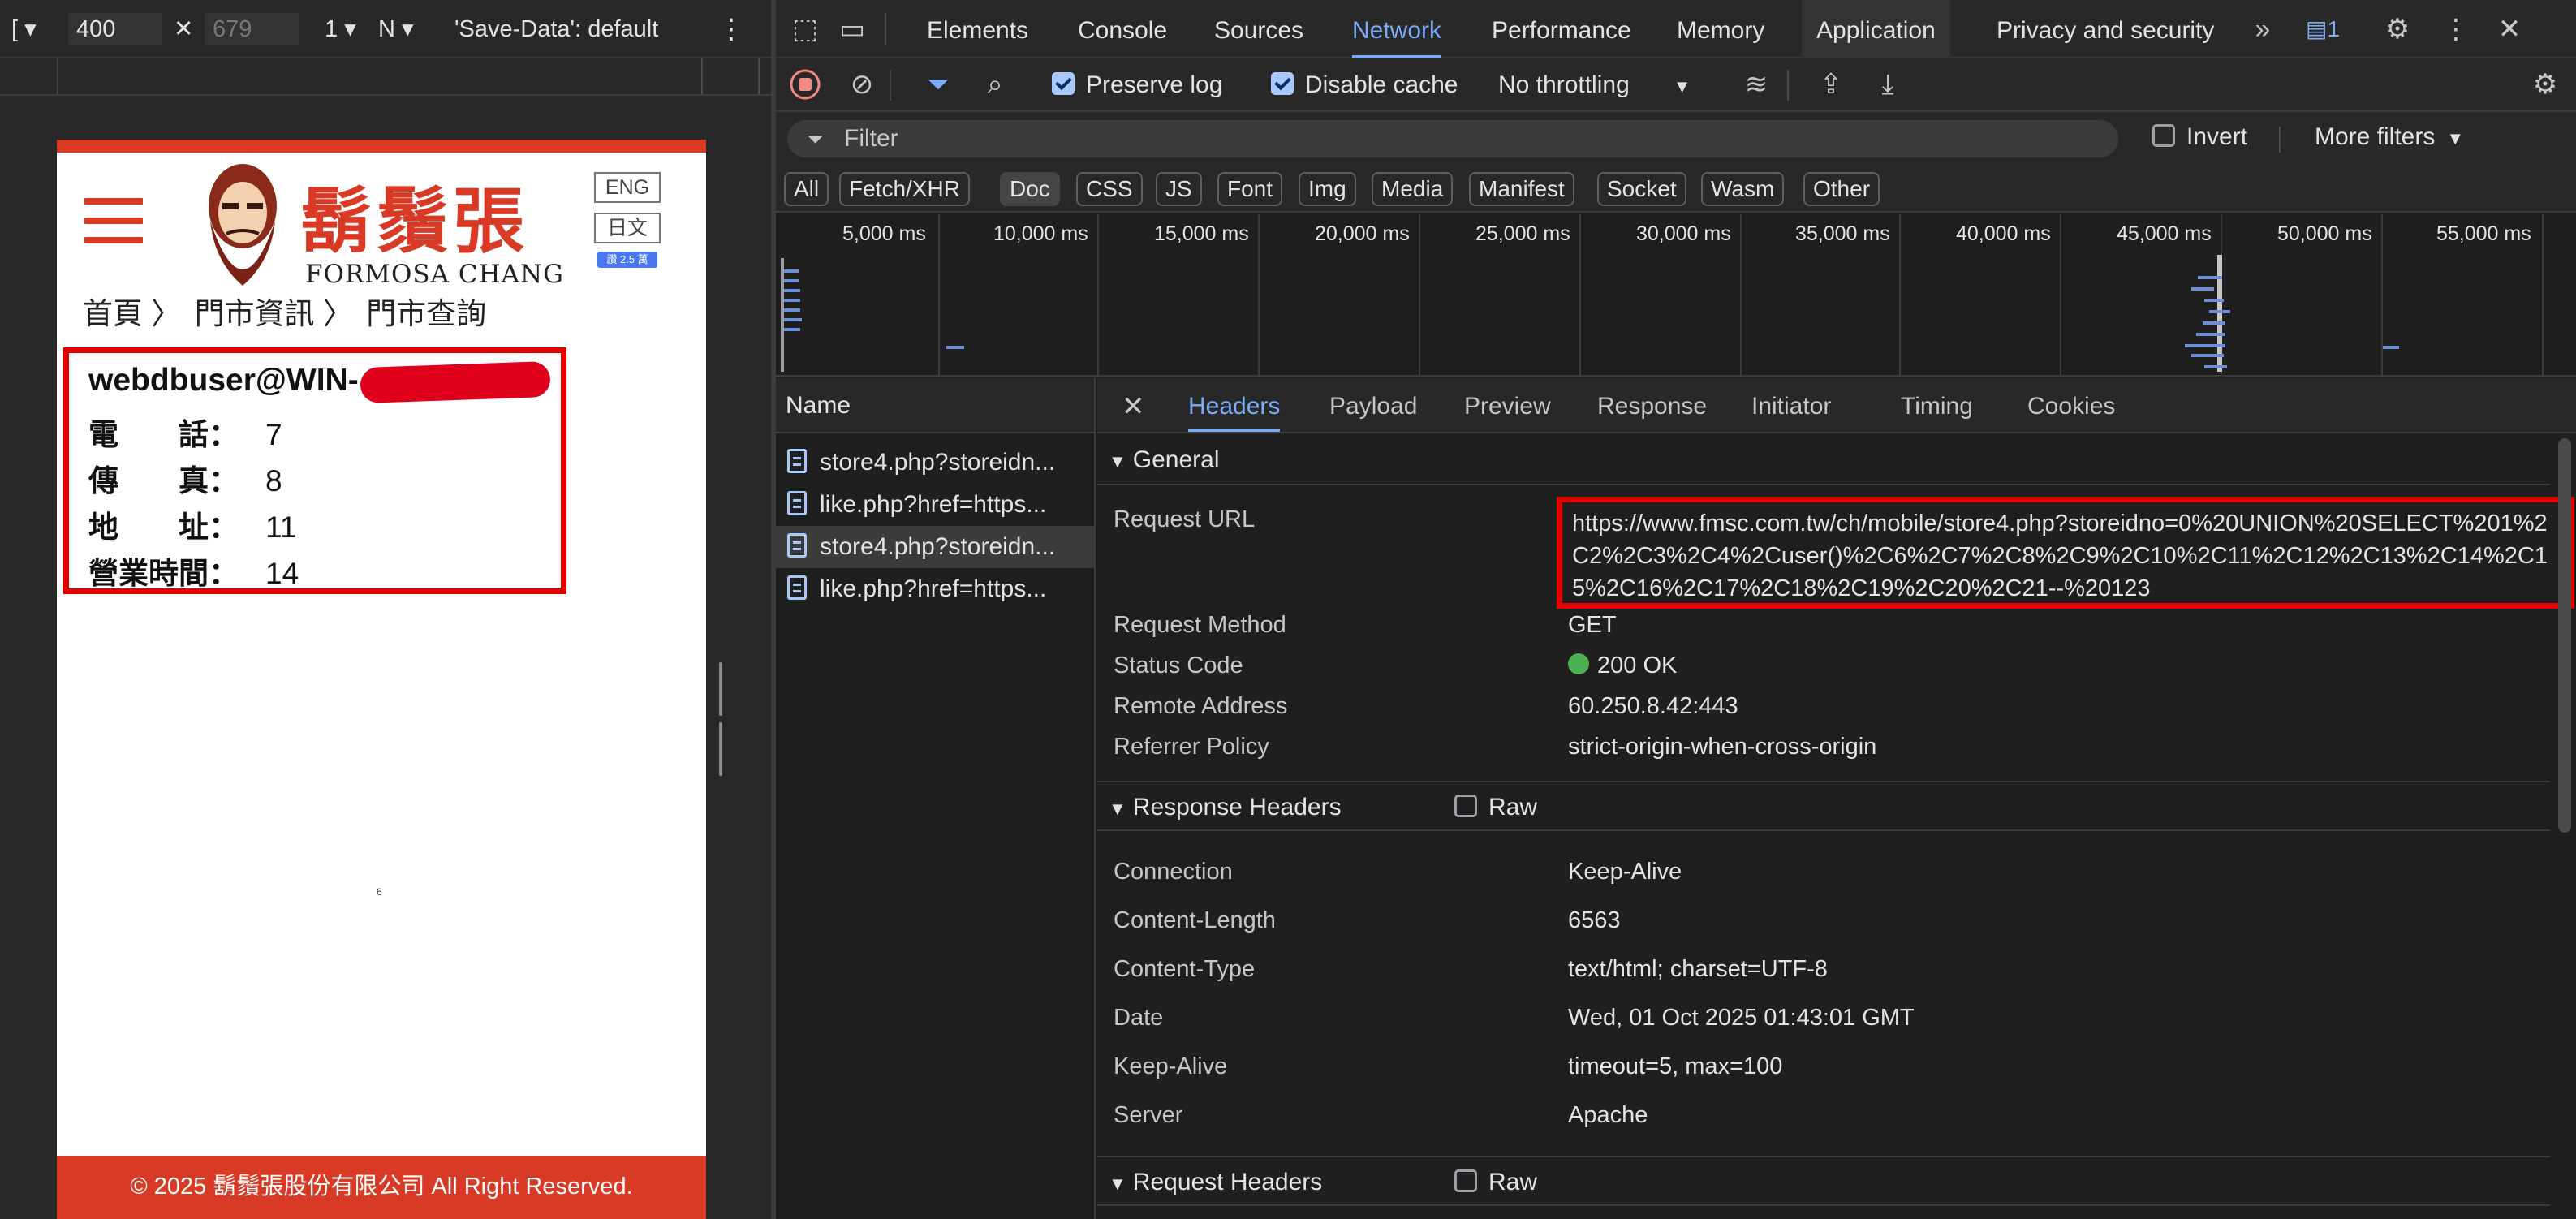 The width and height of the screenshot is (2576, 1219). What do you see at coordinates (2105, 29) in the screenshot?
I see `tab-privacy-security: Privacy and security` at bounding box center [2105, 29].